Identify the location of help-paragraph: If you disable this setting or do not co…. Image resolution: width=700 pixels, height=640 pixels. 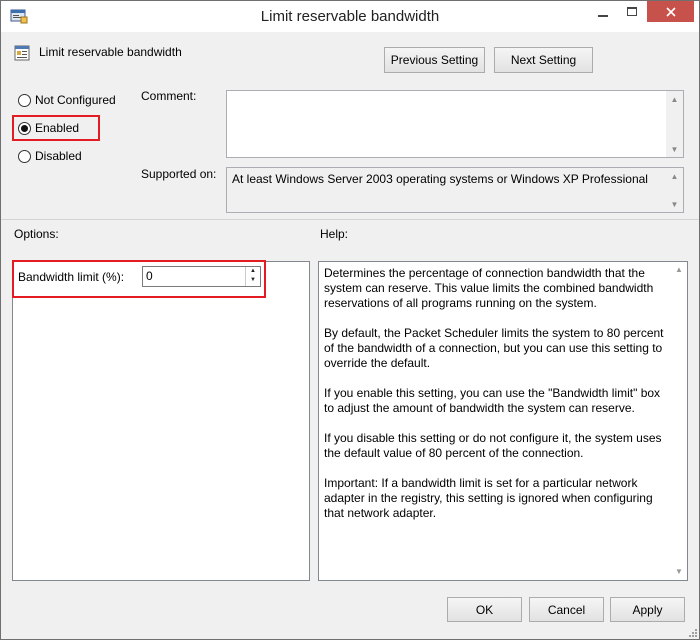
(493, 445).